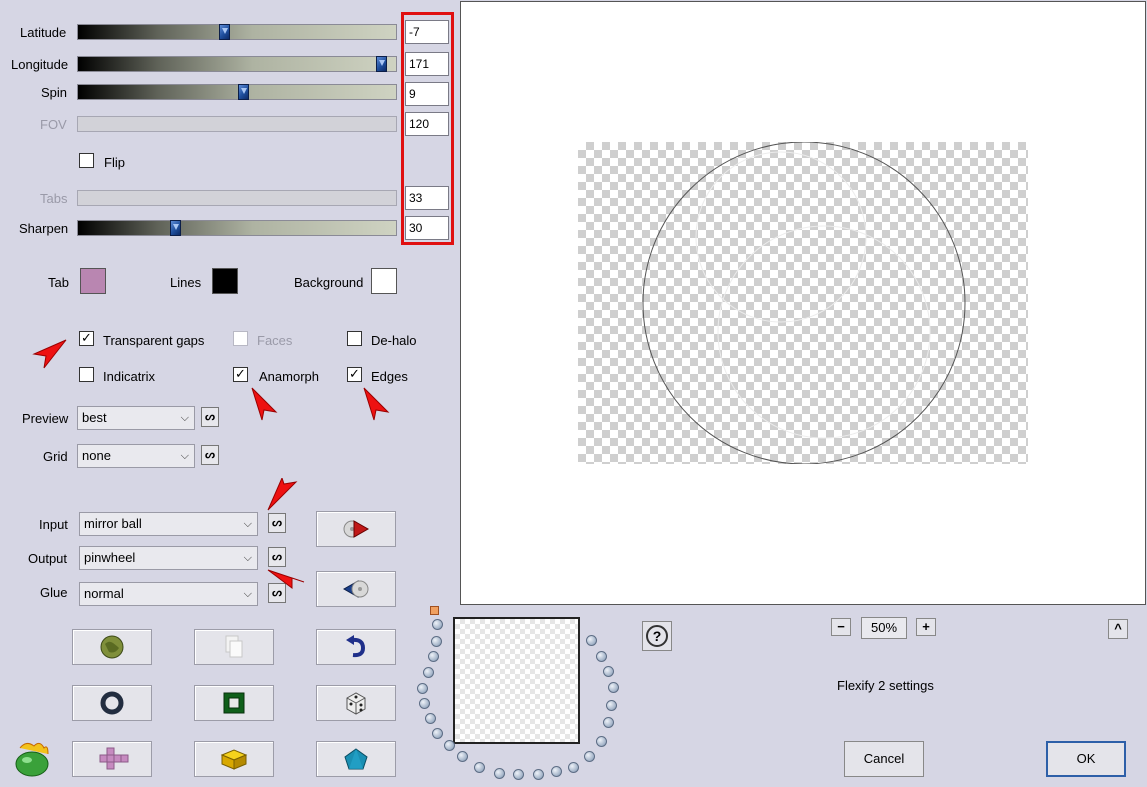 The image size is (1147, 787). Describe the element at coordinates (114, 162) in the screenshot. I see `flip-label: Flip` at that location.